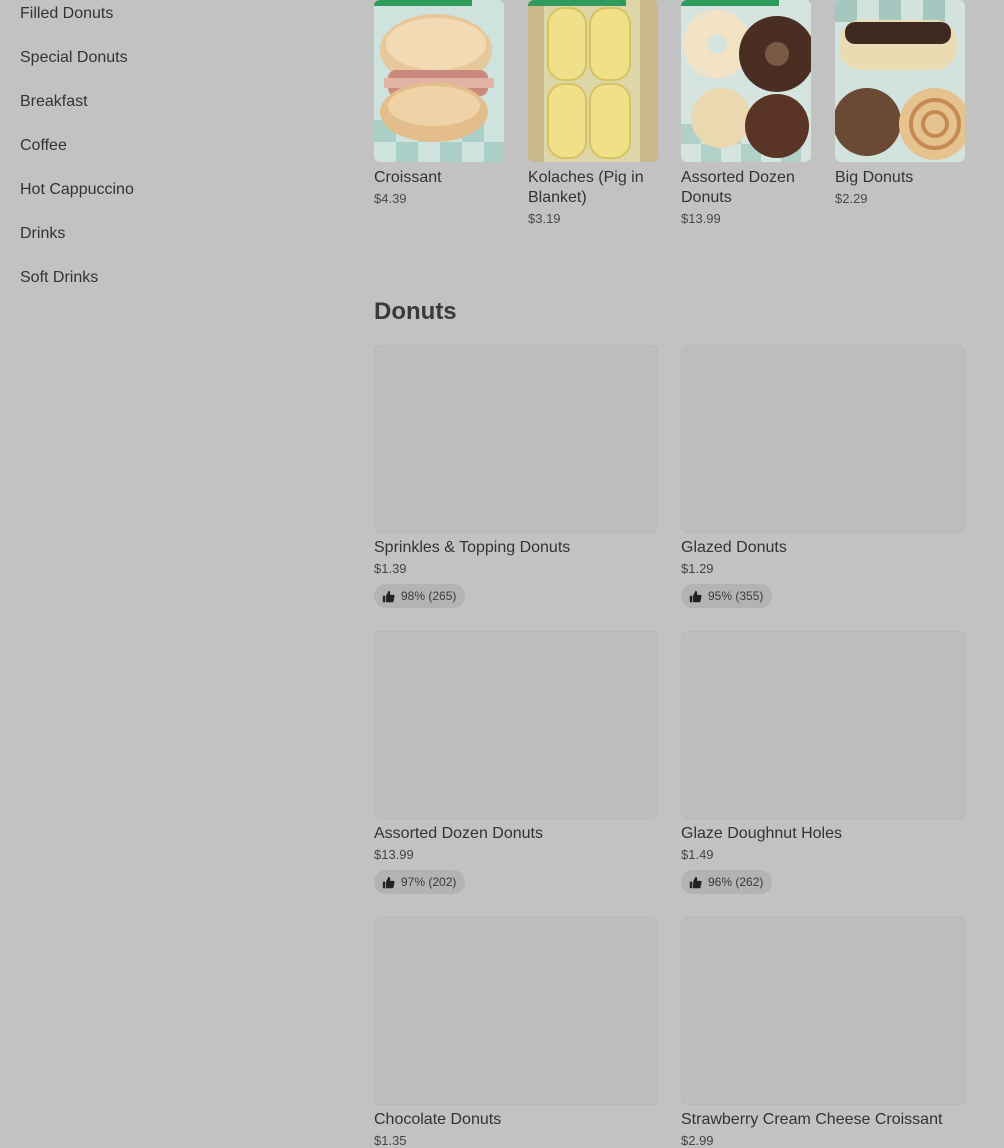  What do you see at coordinates (74, 58) in the screenshot?
I see `sidebar-item-special-donuts: Special Donuts` at bounding box center [74, 58].